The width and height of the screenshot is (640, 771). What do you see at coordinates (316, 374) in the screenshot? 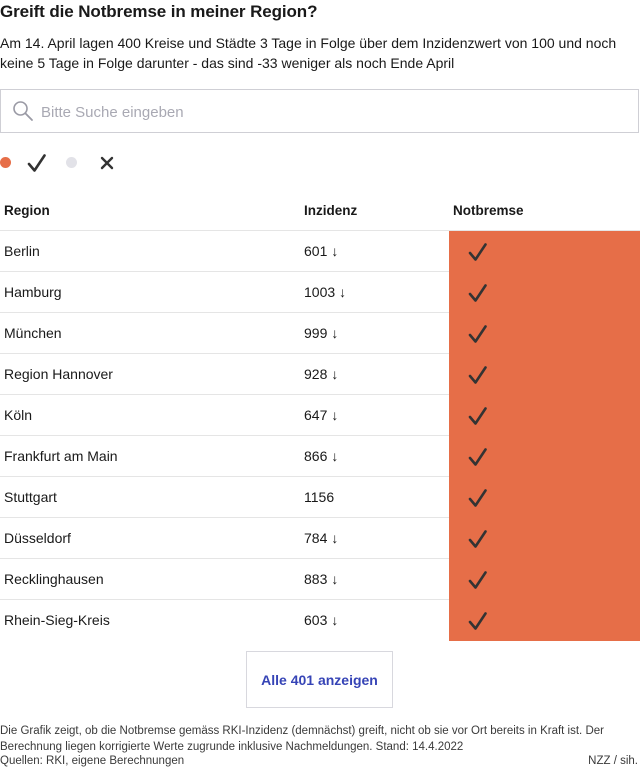
I see `inzidenz-number: 928` at bounding box center [316, 374].